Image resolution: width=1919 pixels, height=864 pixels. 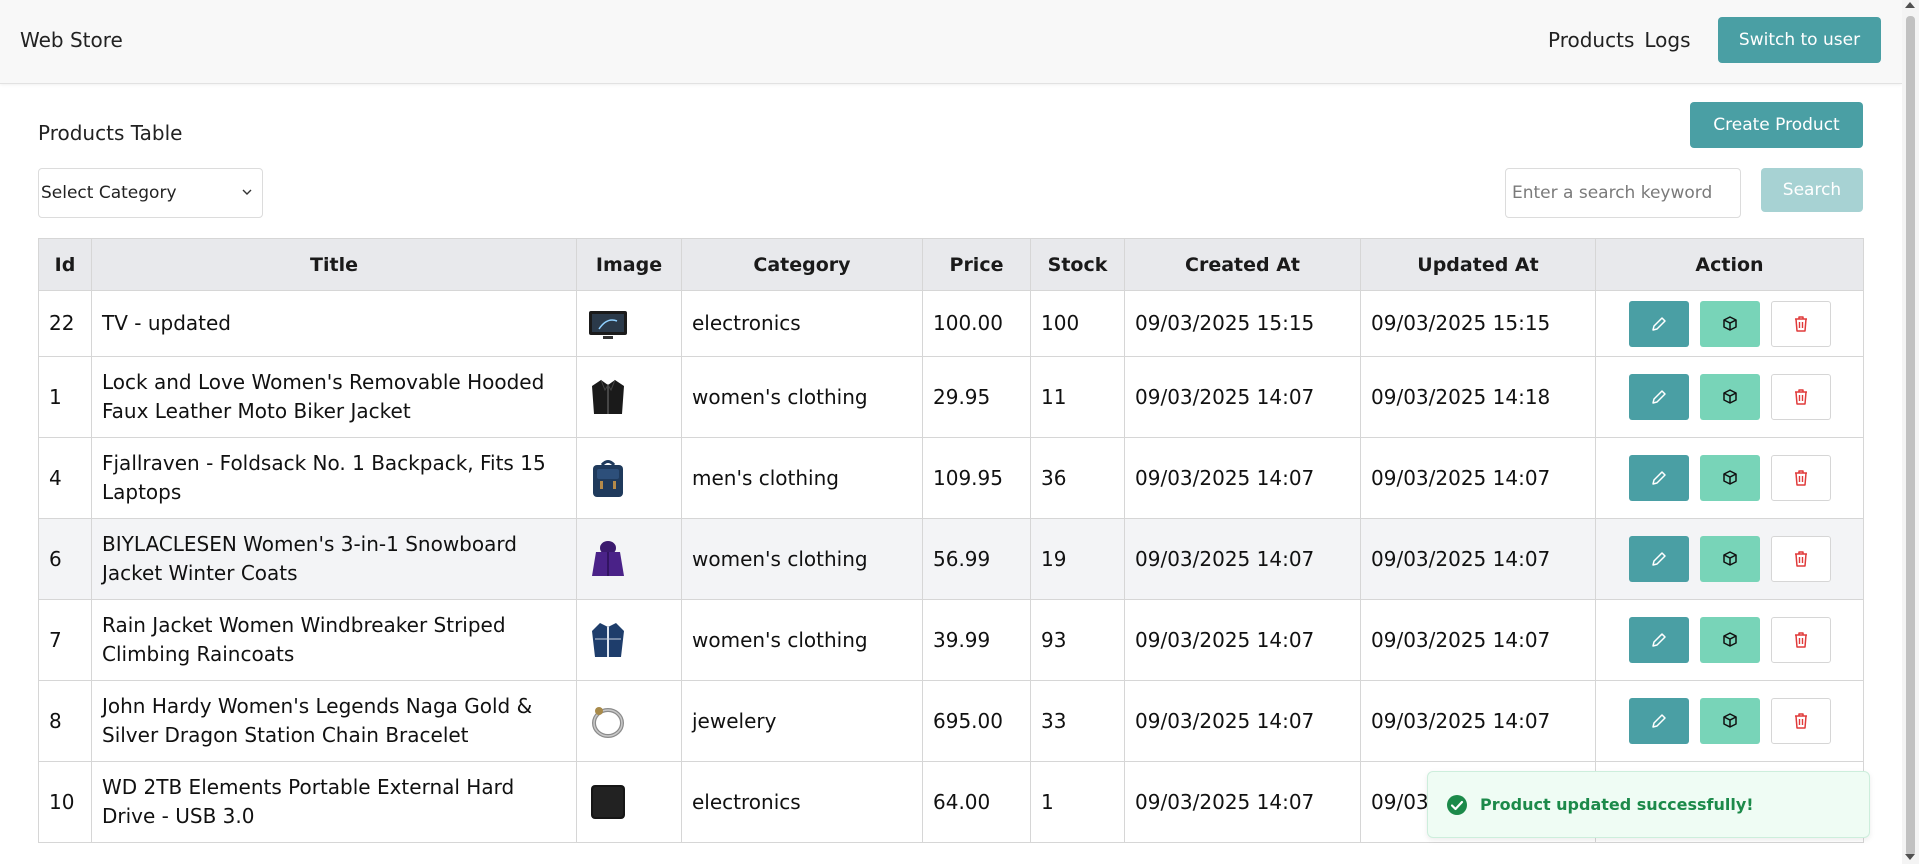 What do you see at coordinates (65, 640) in the screenshot?
I see `cell-id: 7` at bounding box center [65, 640].